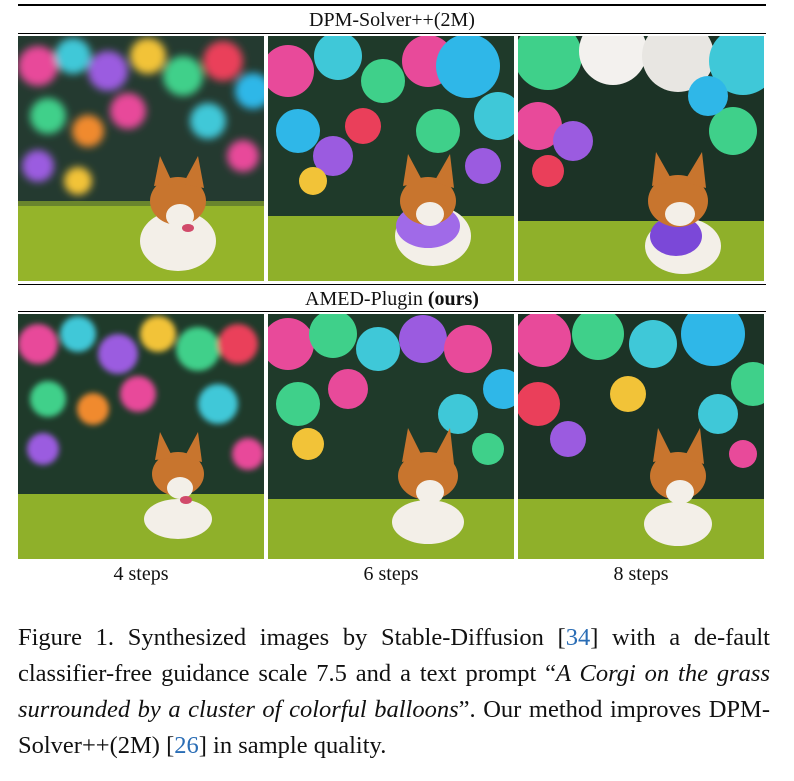 The height and width of the screenshot is (781, 794). I want to click on citation-link-34: 34, so click(578, 637).